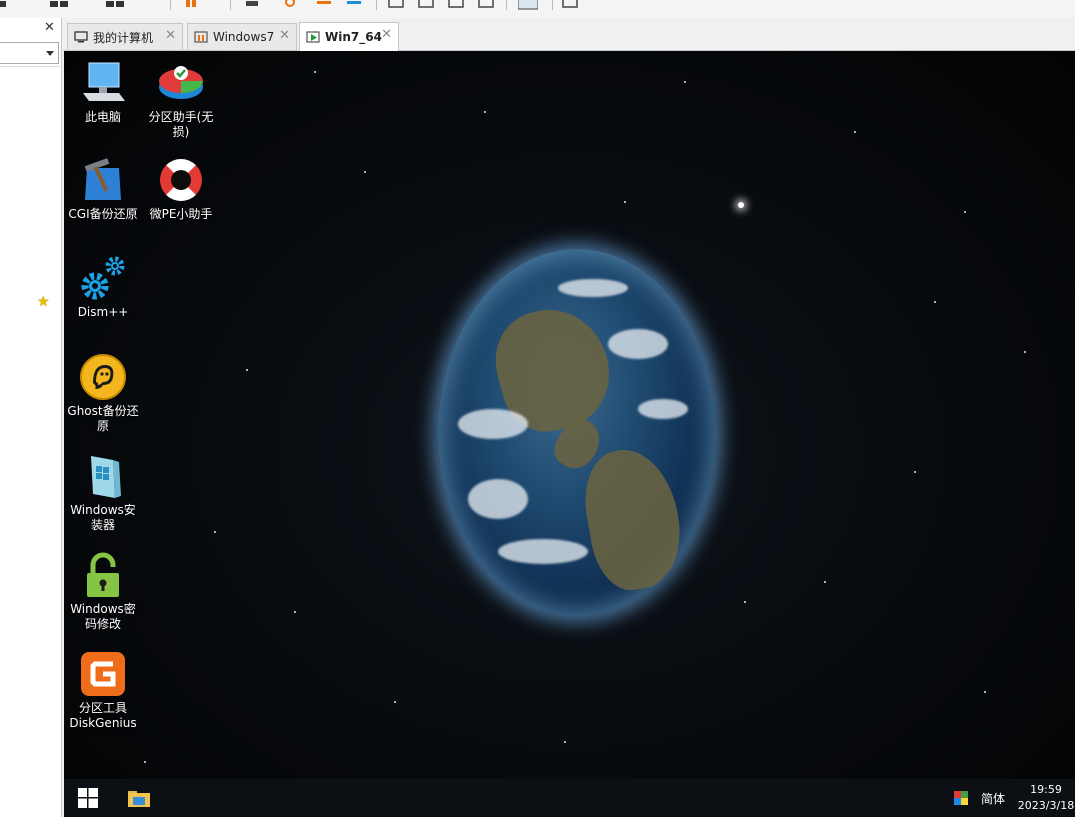  What do you see at coordinates (49, 27) in the screenshot?
I see `library-close-icon: ✕` at bounding box center [49, 27].